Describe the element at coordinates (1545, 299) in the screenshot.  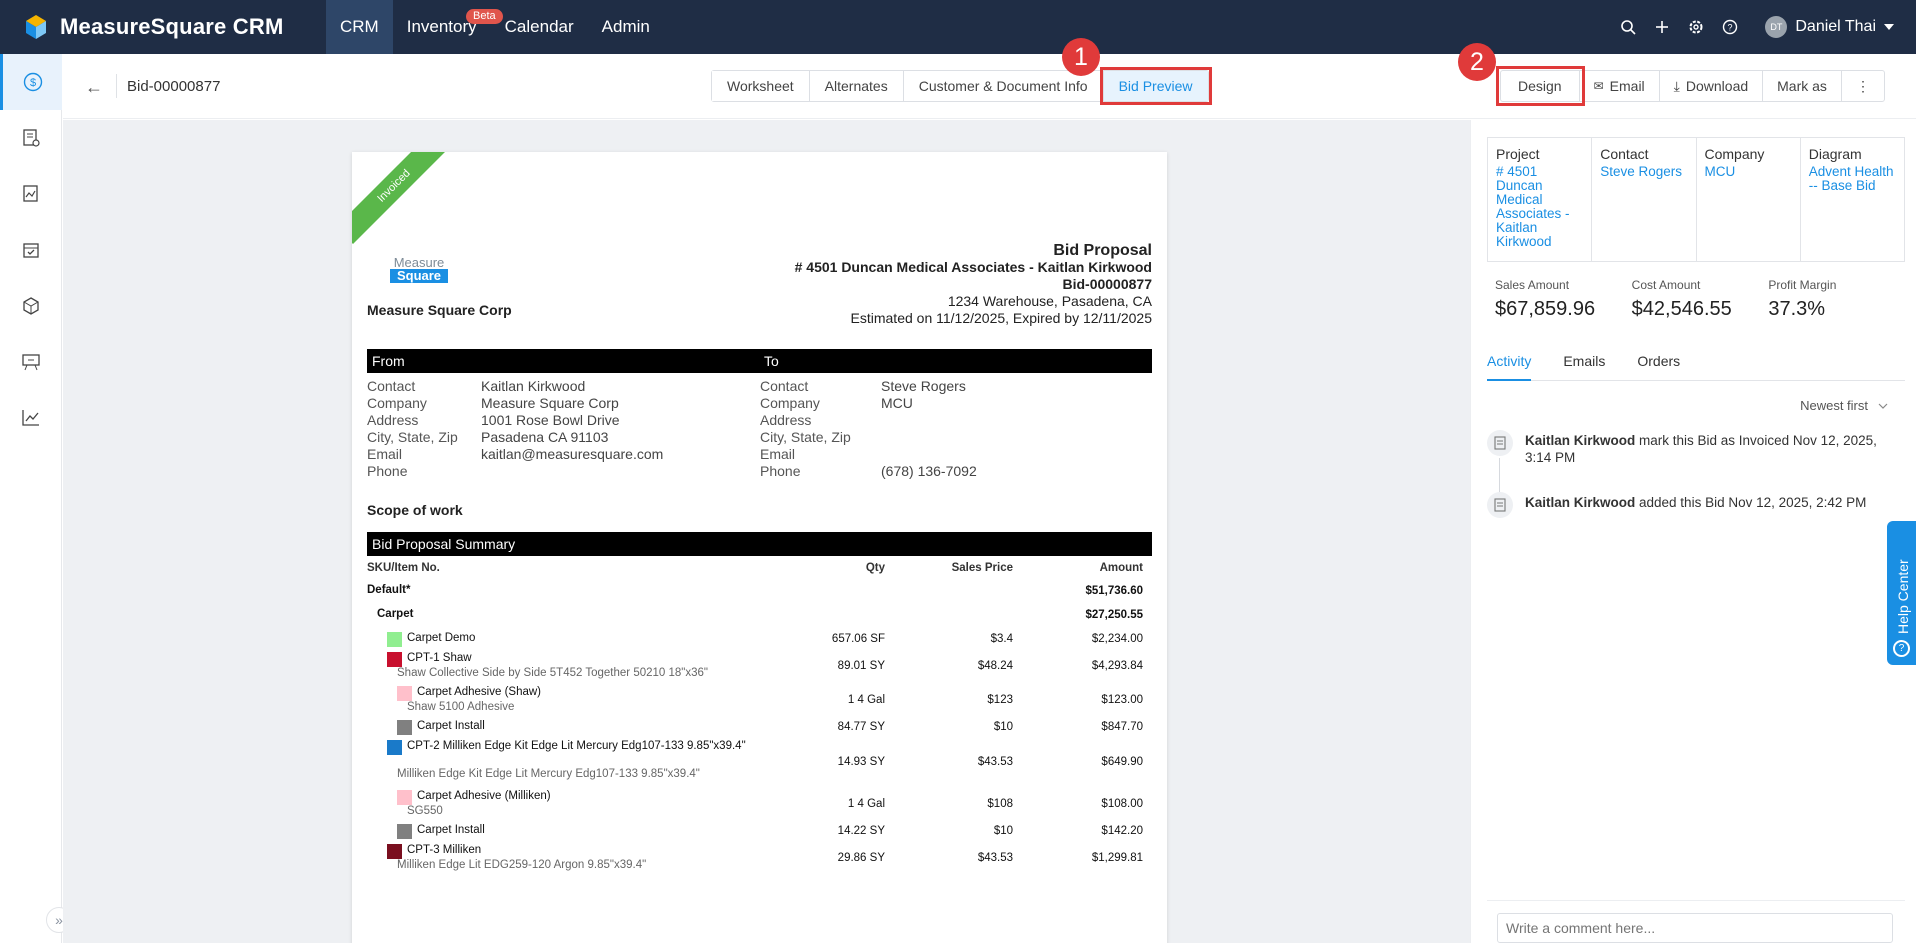
I see `stat-sales: Sales Amount $67,859.96` at that location.